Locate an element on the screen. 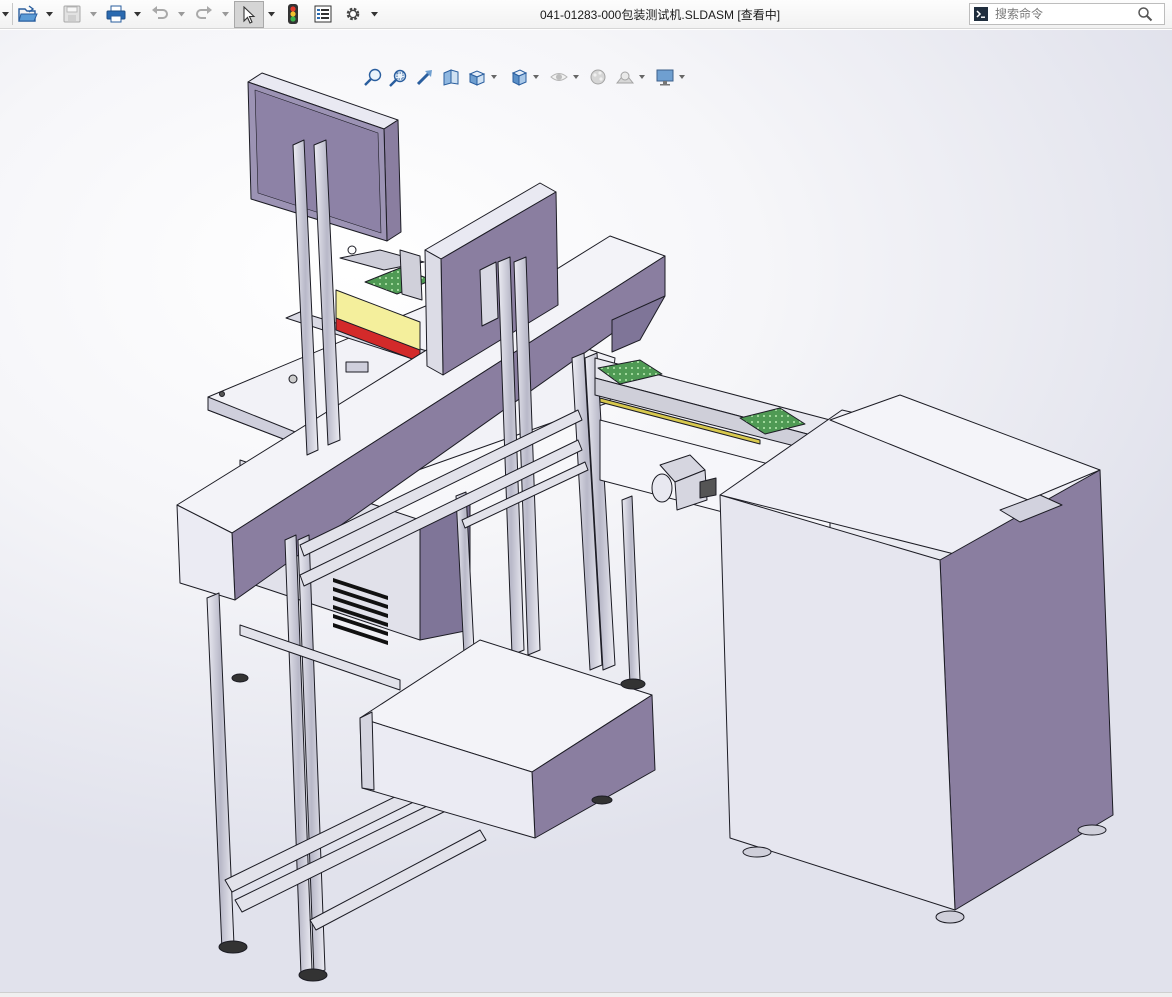 The image size is (1172, 997). print-dropdown-caret is located at coordinates (137, 14).